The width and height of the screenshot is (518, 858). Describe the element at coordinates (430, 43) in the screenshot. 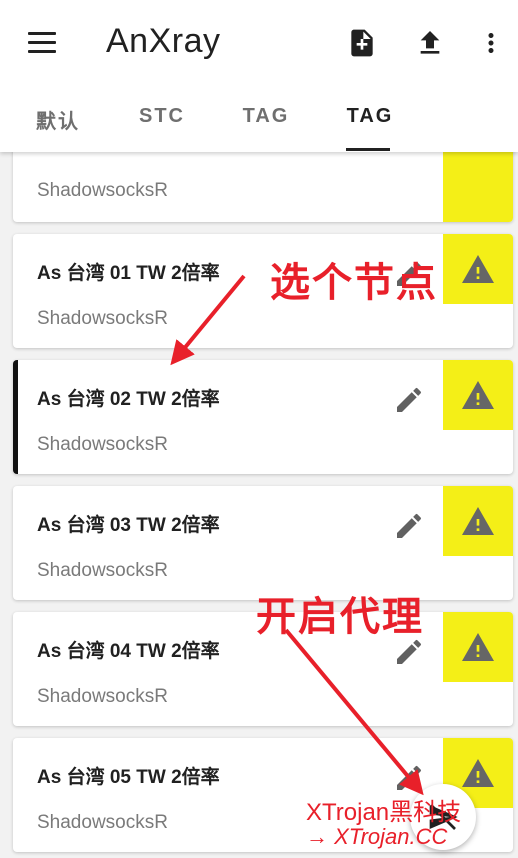

I see `upload-icon` at that location.